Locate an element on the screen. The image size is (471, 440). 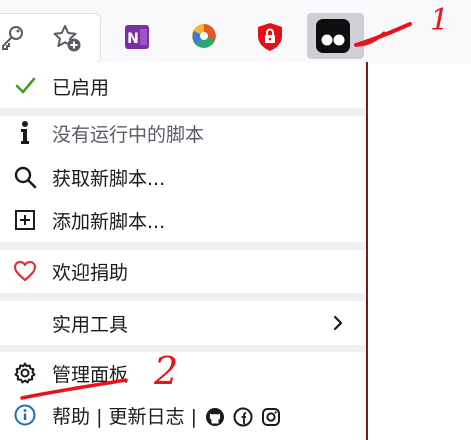
dashboard-item: 管理面板 is located at coordinates (182, 373).